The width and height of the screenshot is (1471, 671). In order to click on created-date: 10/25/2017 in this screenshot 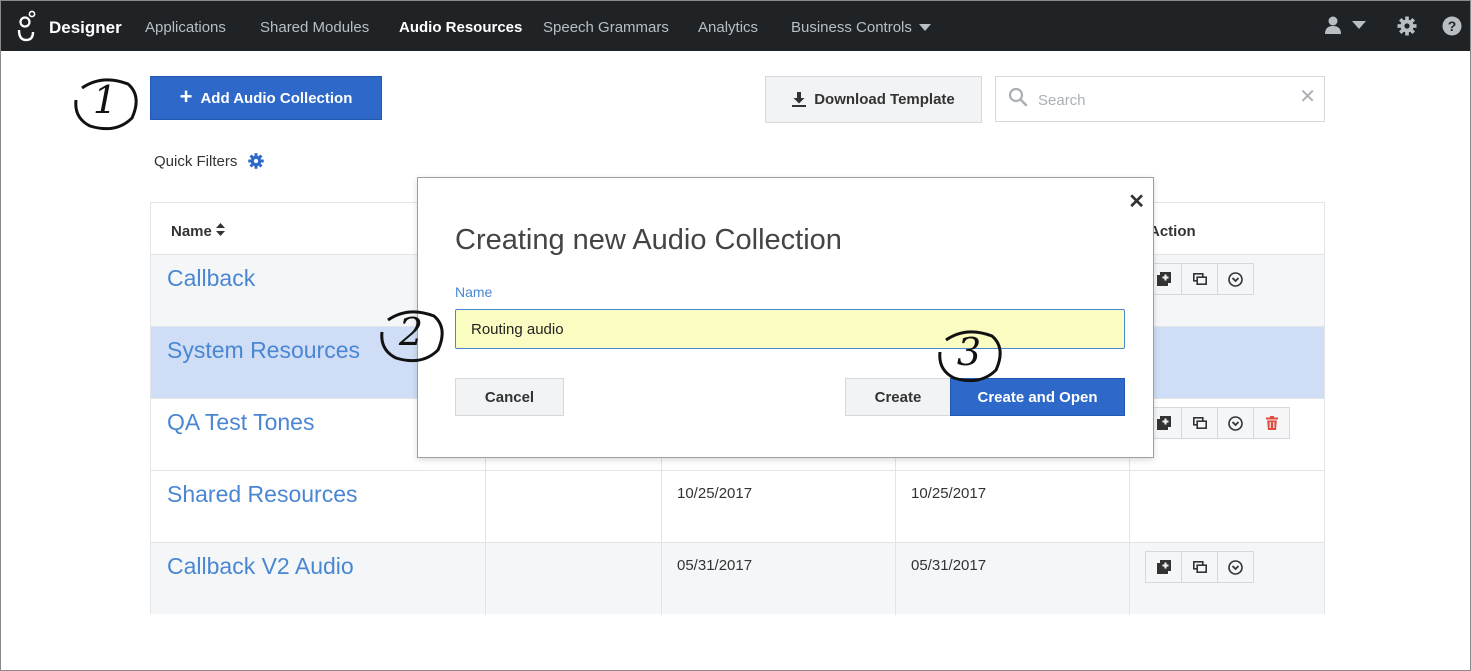, I will do `click(715, 493)`.